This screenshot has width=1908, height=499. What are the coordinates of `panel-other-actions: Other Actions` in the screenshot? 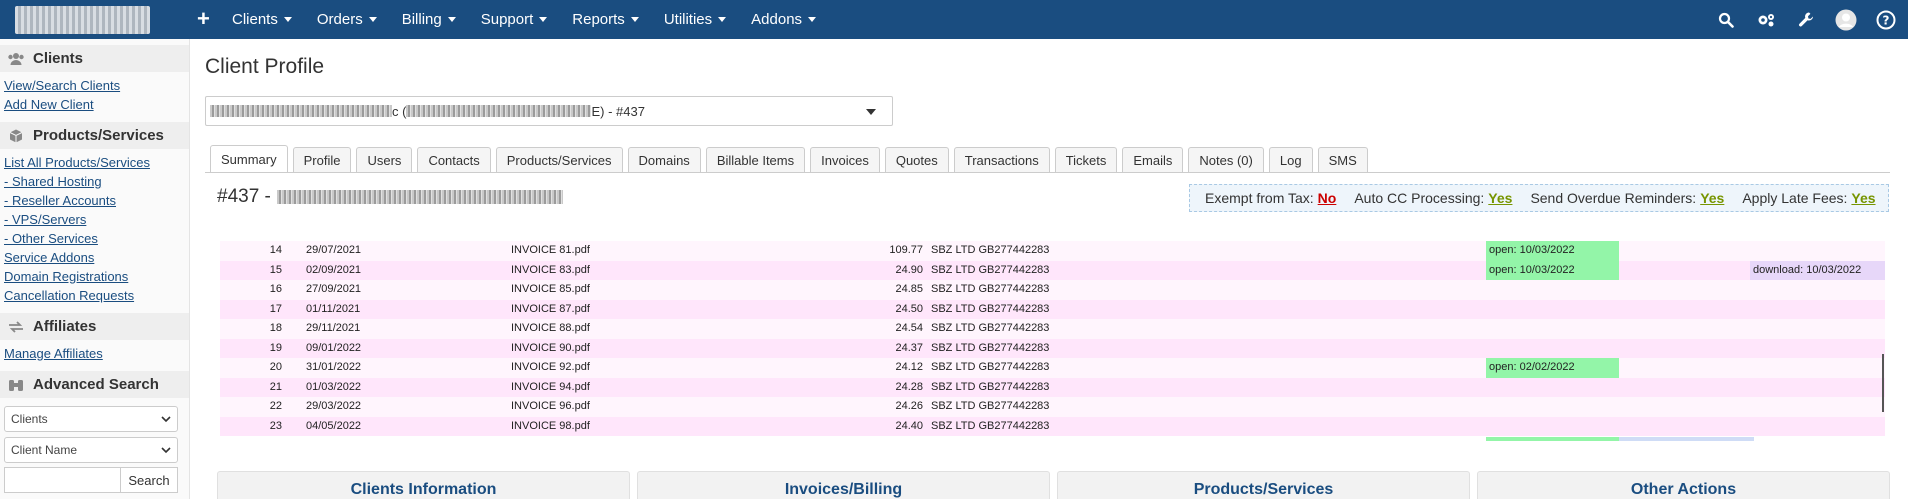 It's located at (1683, 485).